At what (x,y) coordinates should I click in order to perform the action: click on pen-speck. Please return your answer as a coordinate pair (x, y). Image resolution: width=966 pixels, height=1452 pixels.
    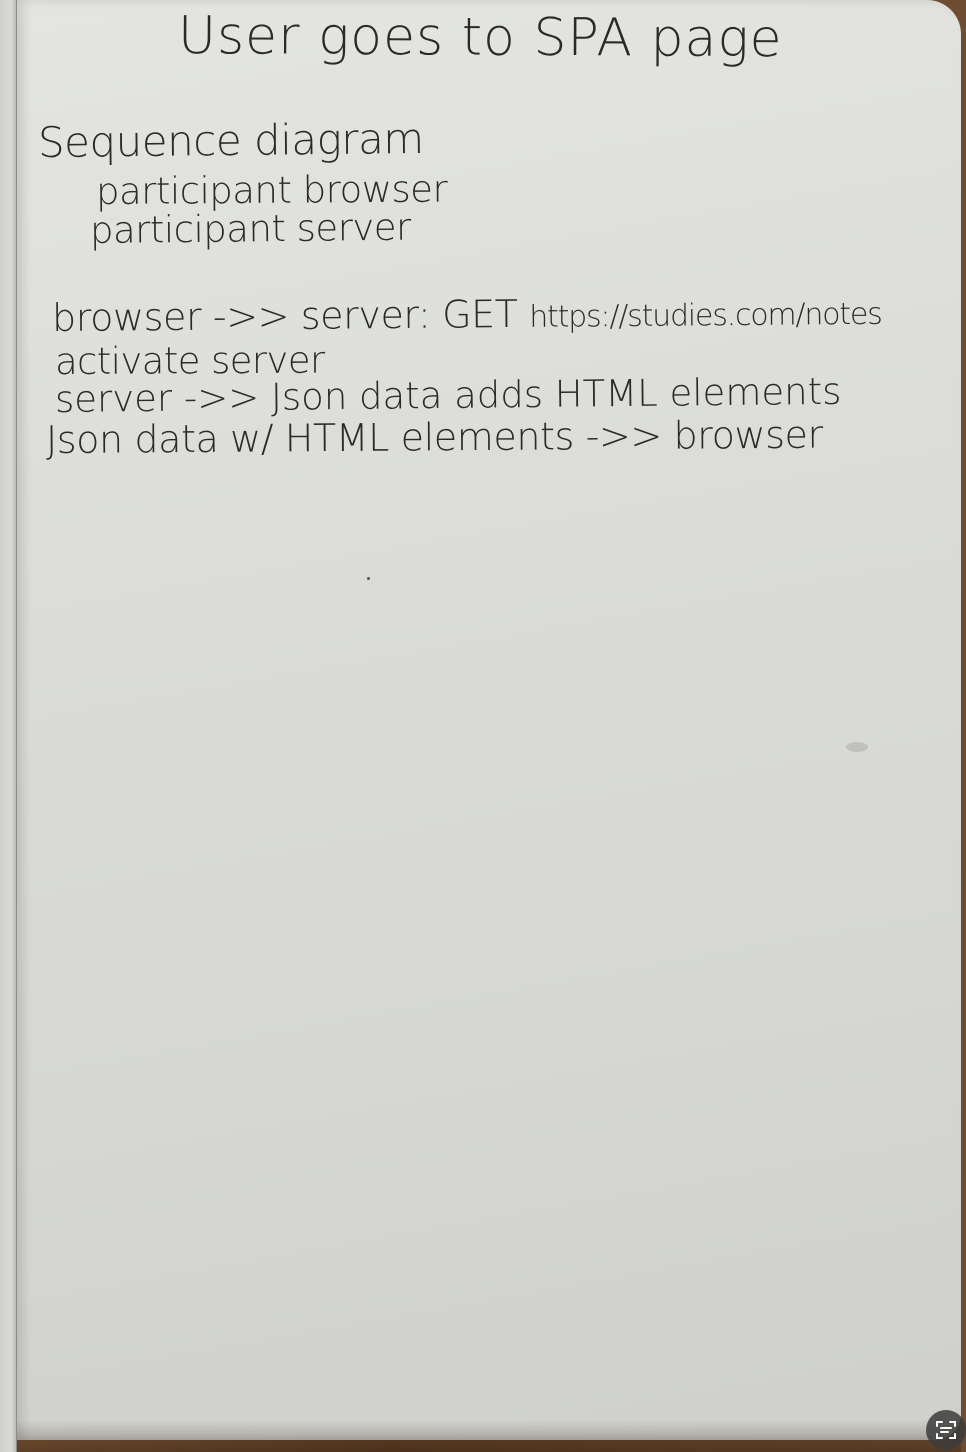
    Looking at the image, I should click on (368, 578).